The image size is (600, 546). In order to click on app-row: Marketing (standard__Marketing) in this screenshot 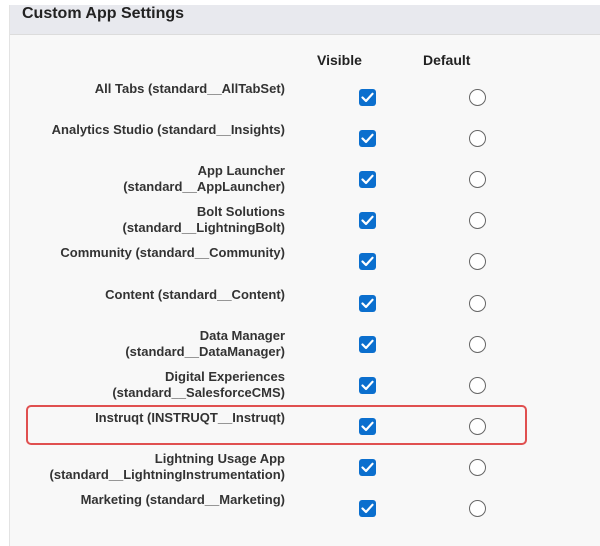, I will do `click(300, 512)`.